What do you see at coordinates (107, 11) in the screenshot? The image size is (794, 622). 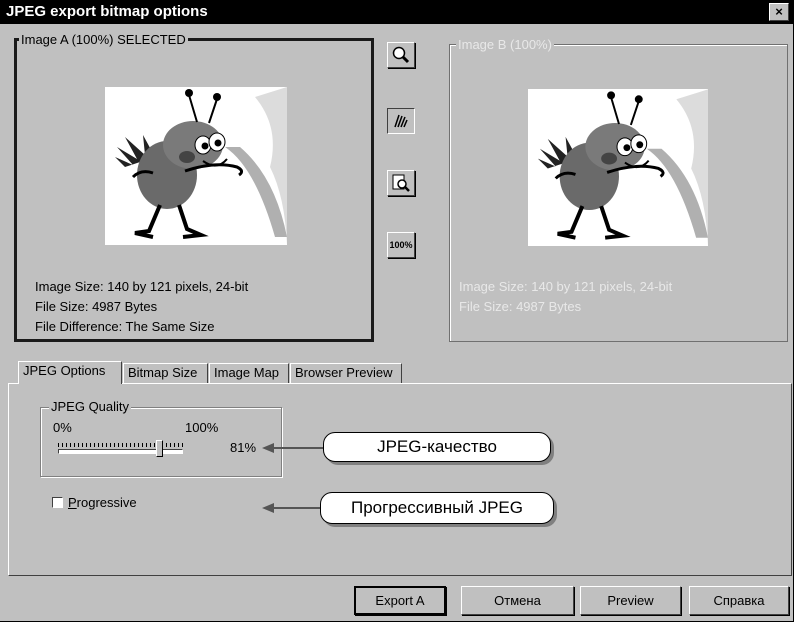 I see `window-title: JPEG export bitmap options` at bounding box center [107, 11].